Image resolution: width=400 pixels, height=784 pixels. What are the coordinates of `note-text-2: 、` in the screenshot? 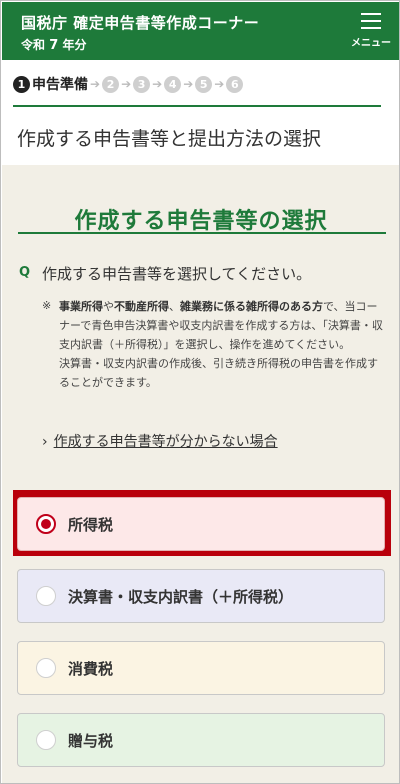 It's located at (174, 306).